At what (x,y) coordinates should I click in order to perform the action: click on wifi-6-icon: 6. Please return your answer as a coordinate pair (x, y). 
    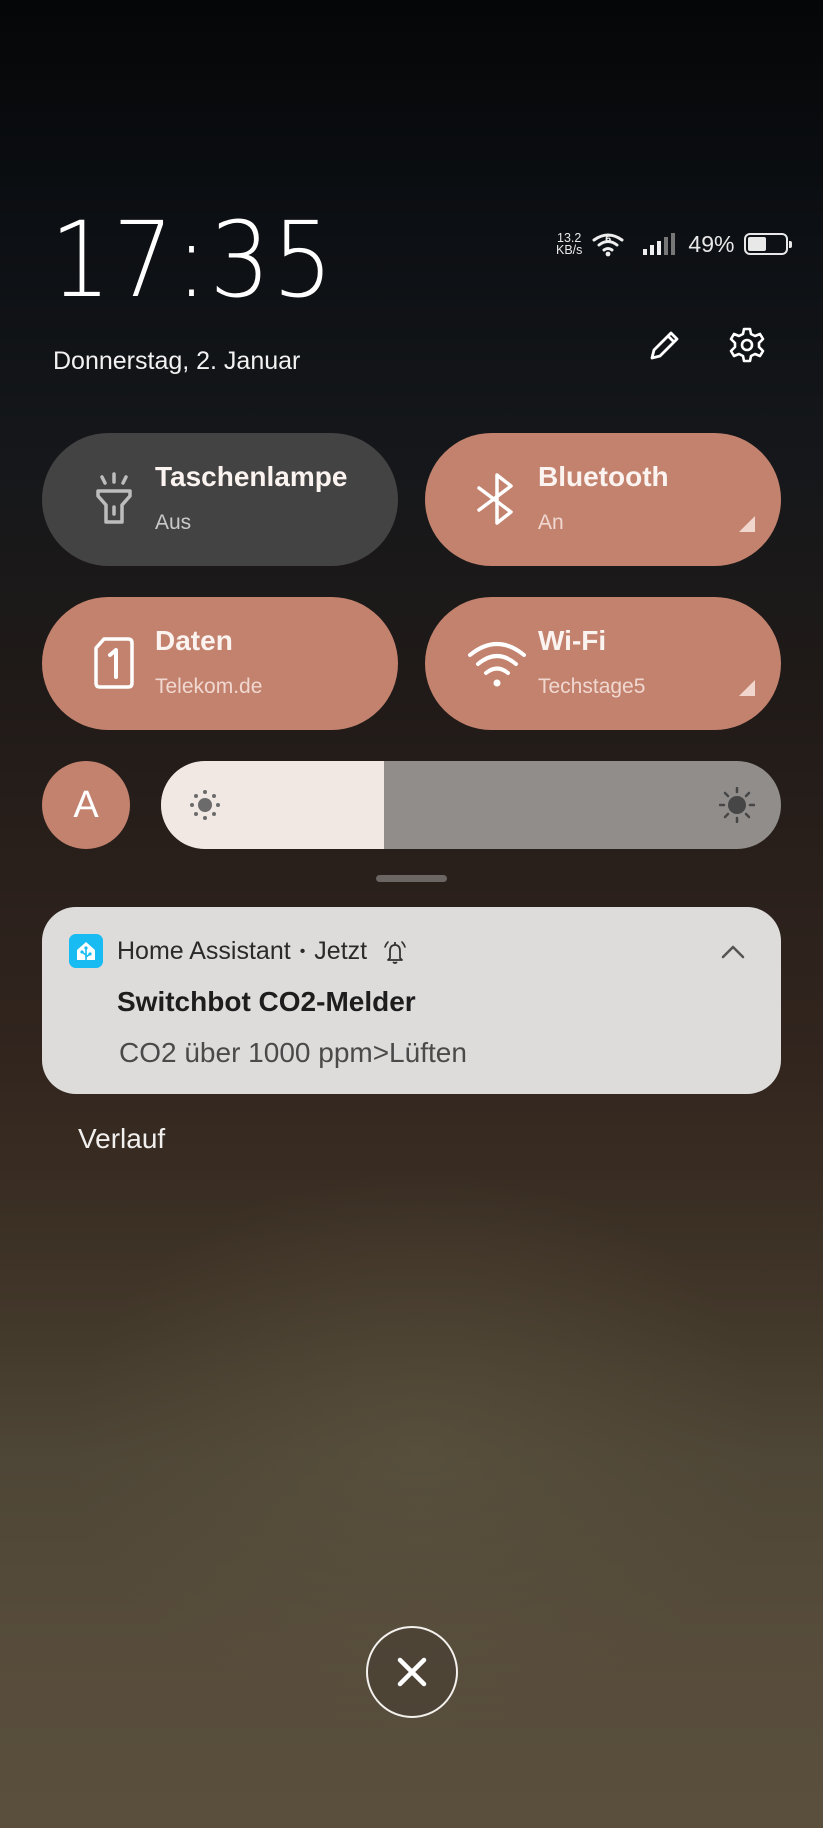
    Looking at the image, I should click on (608, 245).